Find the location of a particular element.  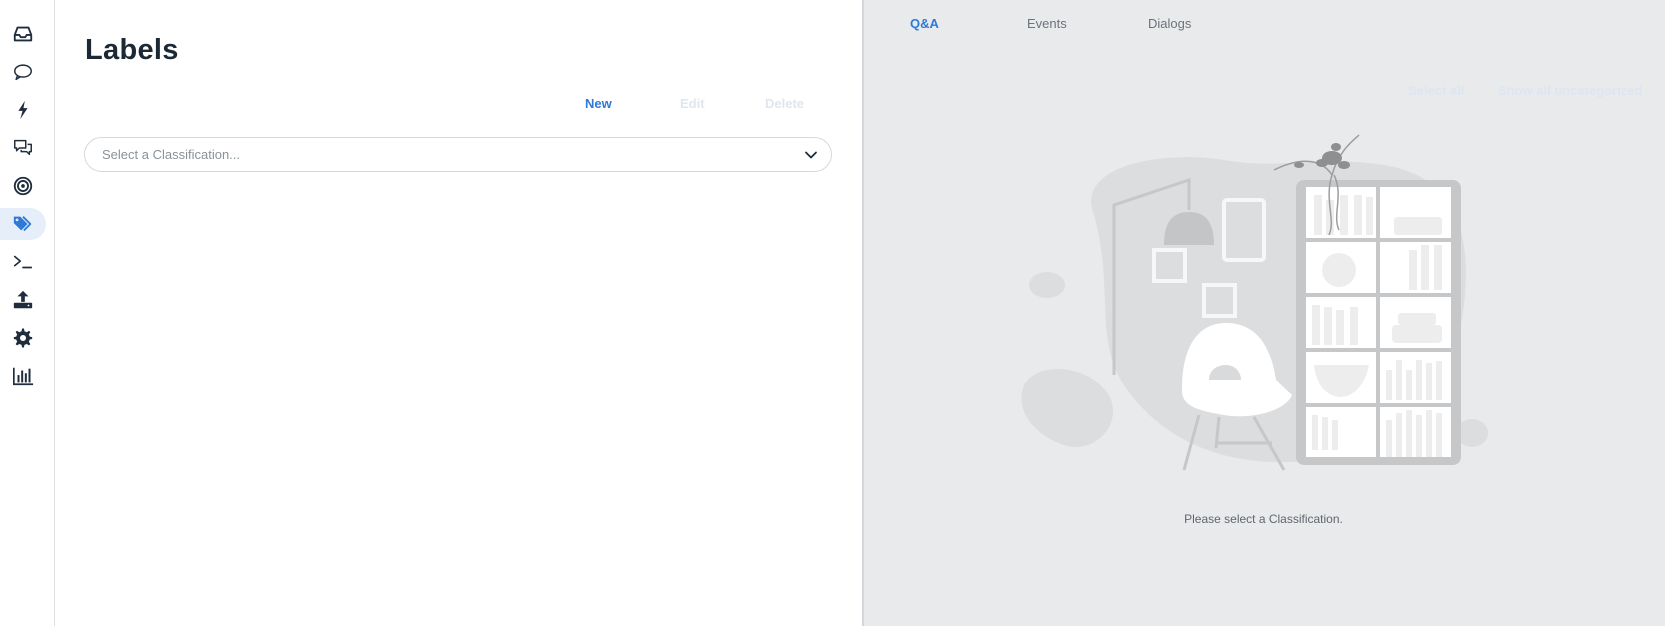

bar-chart-icon is located at coordinates (23, 376).